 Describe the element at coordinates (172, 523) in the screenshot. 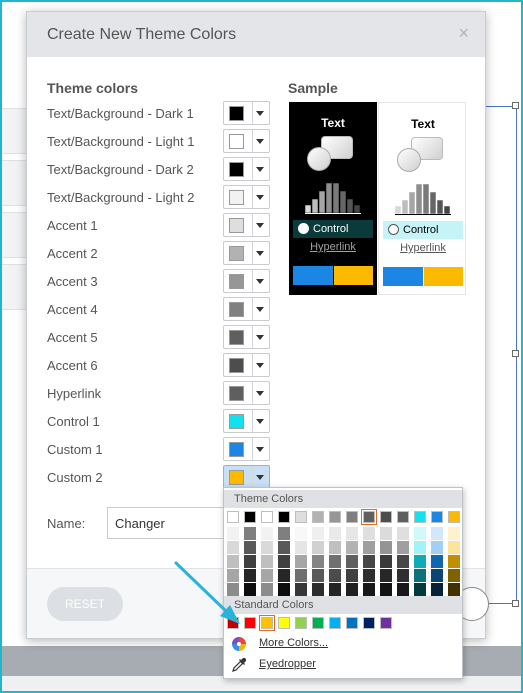

I see `theme-name-input` at that location.